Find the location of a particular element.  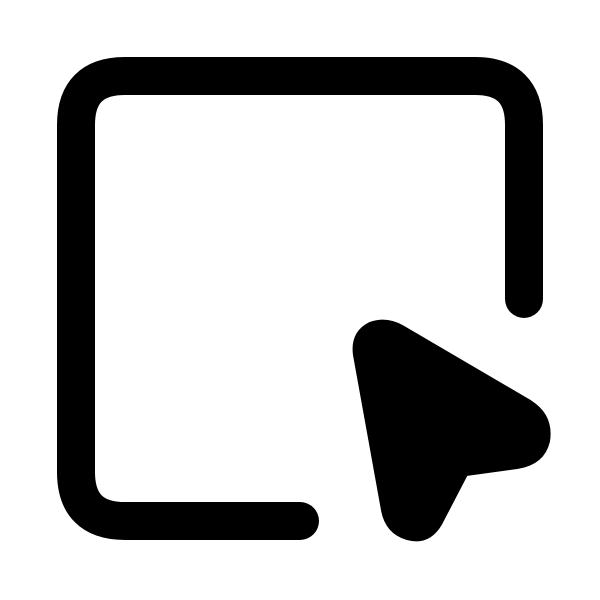

pointer-arrow-icon is located at coordinates (451, 430).